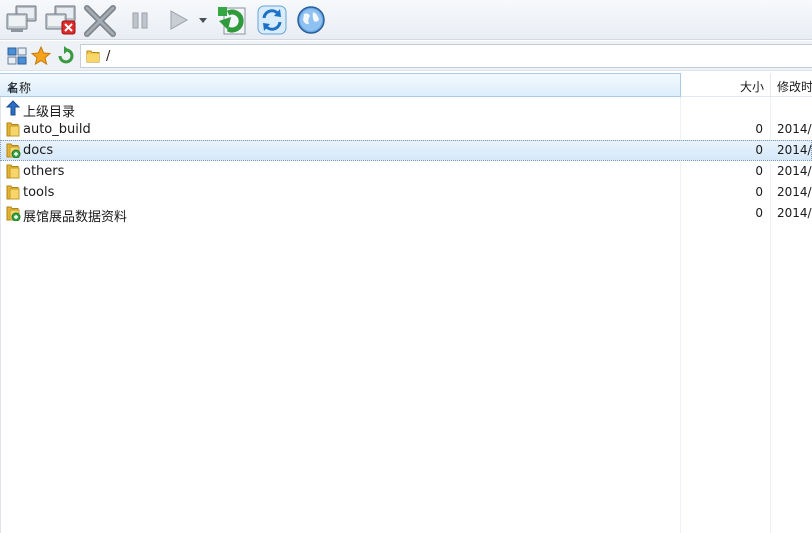 The height and width of the screenshot is (533, 812). What do you see at coordinates (178, 20) in the screenshot?
I see `play-icon` at bounding box center [178, 20].